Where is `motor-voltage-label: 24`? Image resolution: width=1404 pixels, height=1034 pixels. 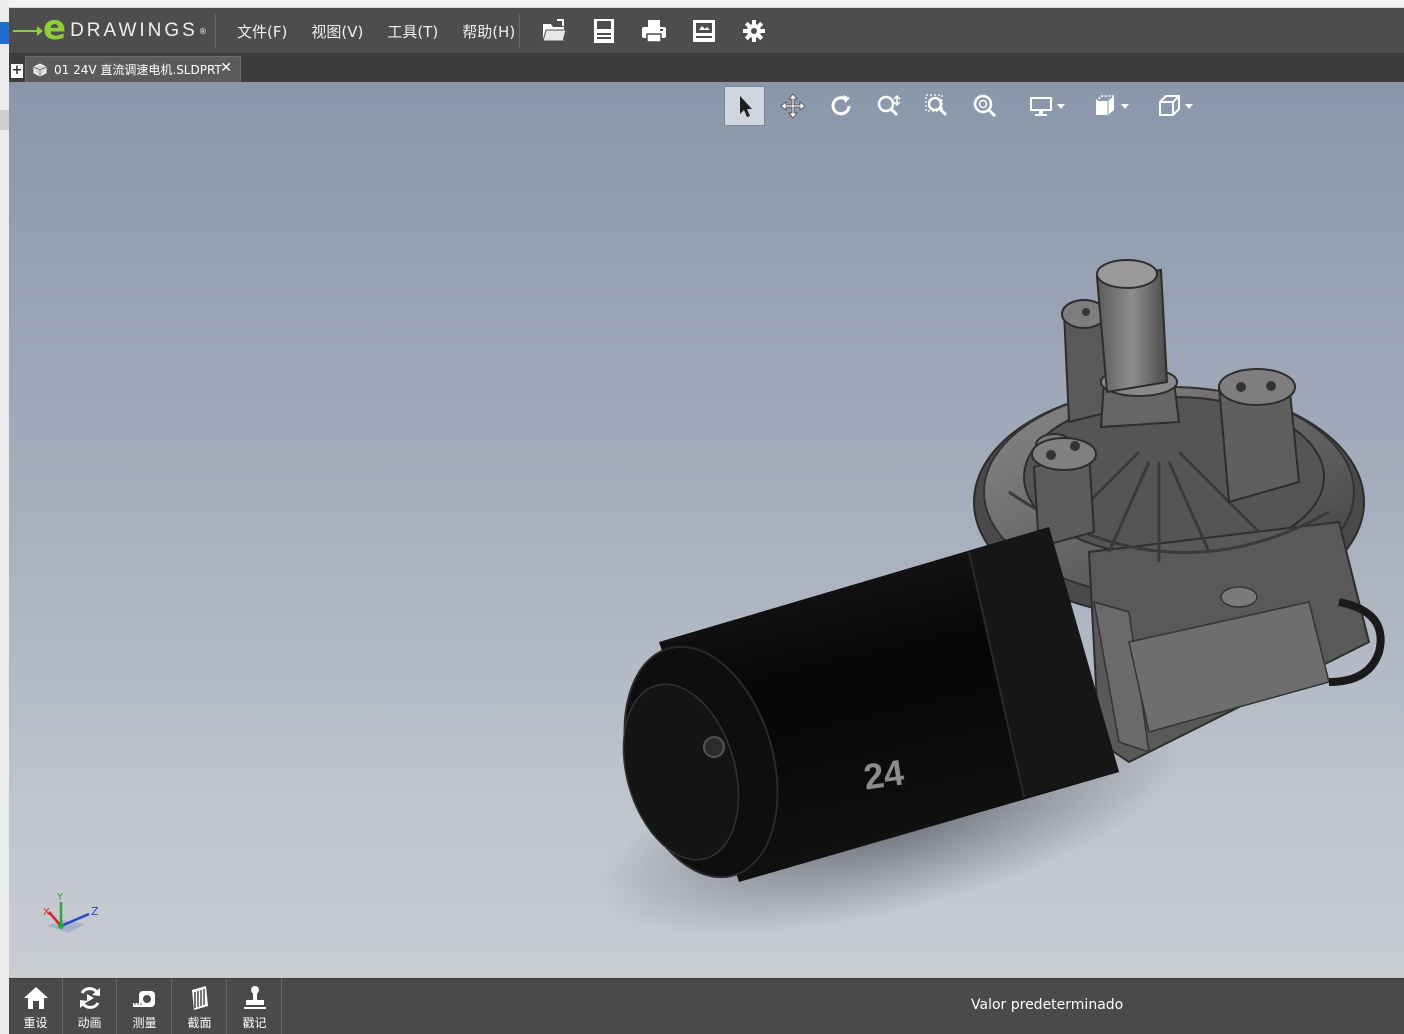 motor-voltage-label: 24 is located at coordinates (883, 774).